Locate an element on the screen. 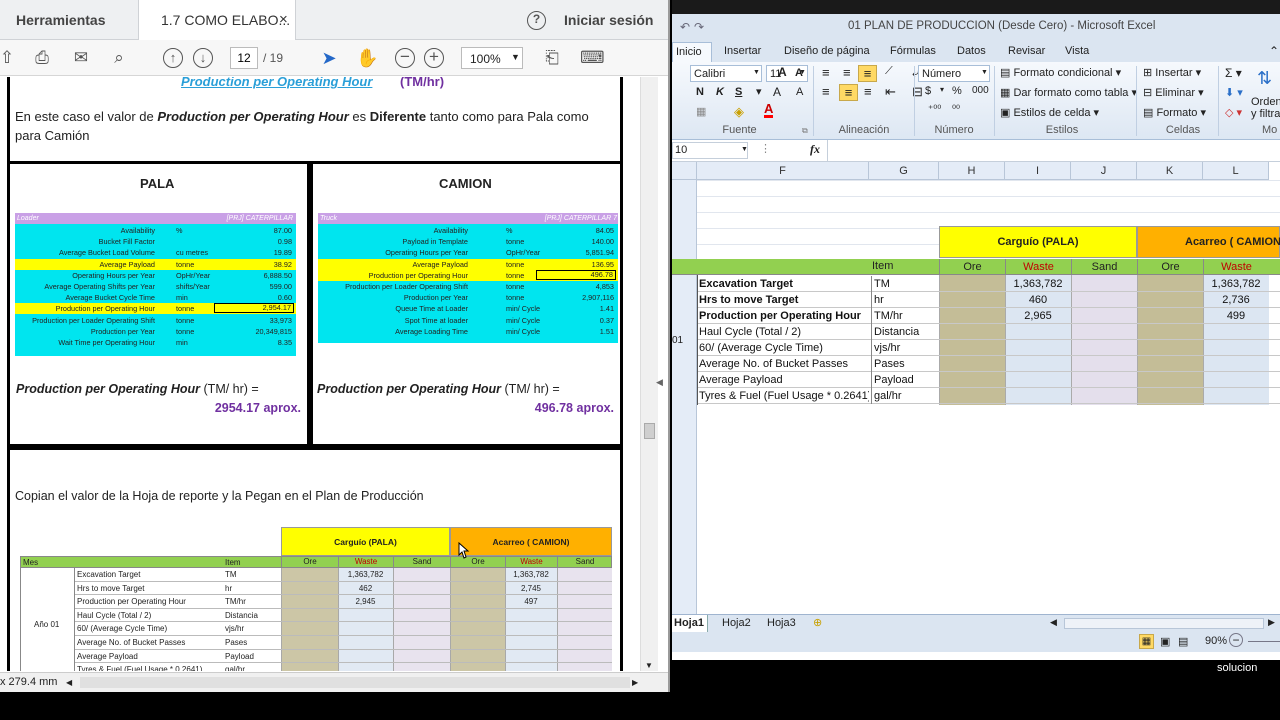  align-left-icon: ≡ is located at coordinates (826, 91).